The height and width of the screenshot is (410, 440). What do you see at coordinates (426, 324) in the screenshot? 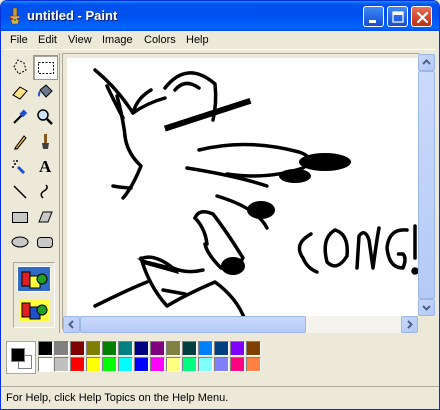
I see `scrollbar-corner` at bounding box center [426, 324].